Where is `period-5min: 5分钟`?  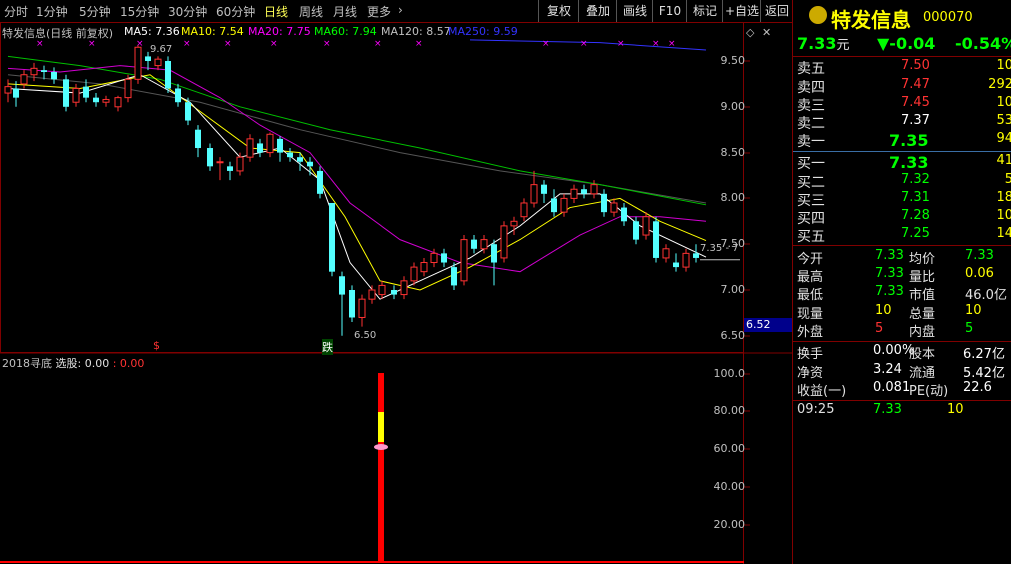 period-5min: 5分钟 is located at coordinates (95, 11).